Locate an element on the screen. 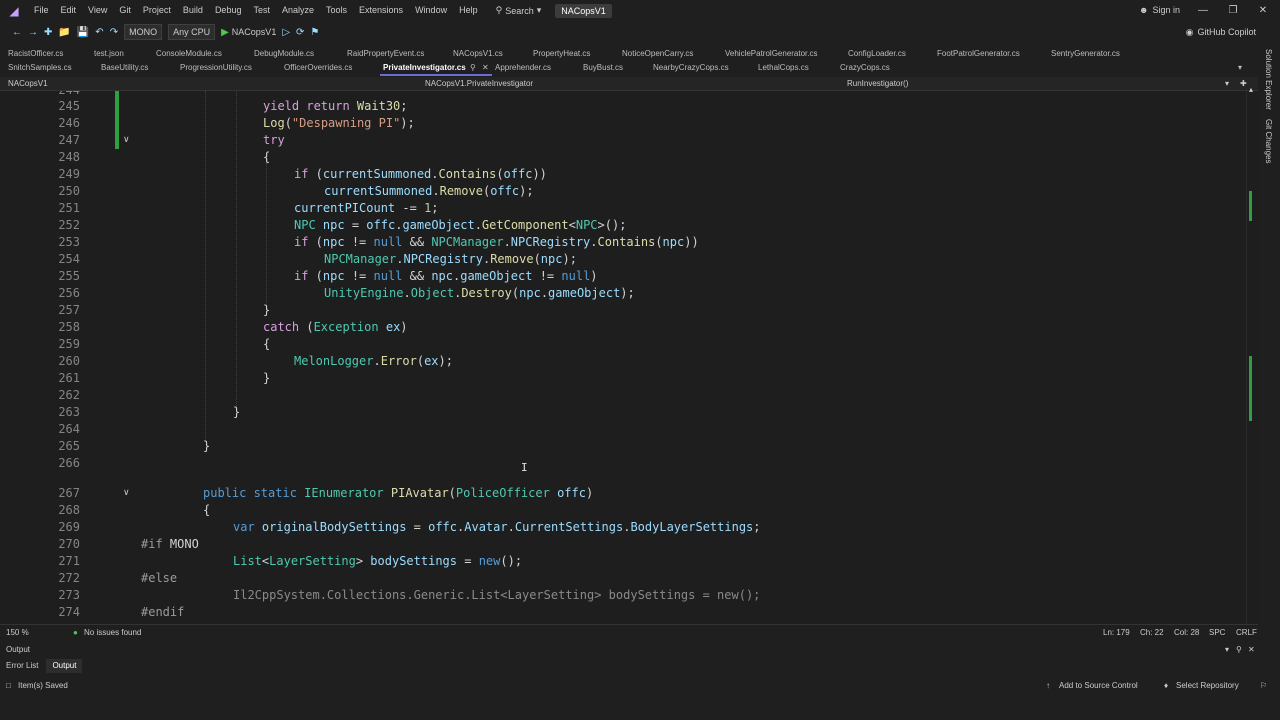  menu-edit: Edit is located at coordinates (69, 10).